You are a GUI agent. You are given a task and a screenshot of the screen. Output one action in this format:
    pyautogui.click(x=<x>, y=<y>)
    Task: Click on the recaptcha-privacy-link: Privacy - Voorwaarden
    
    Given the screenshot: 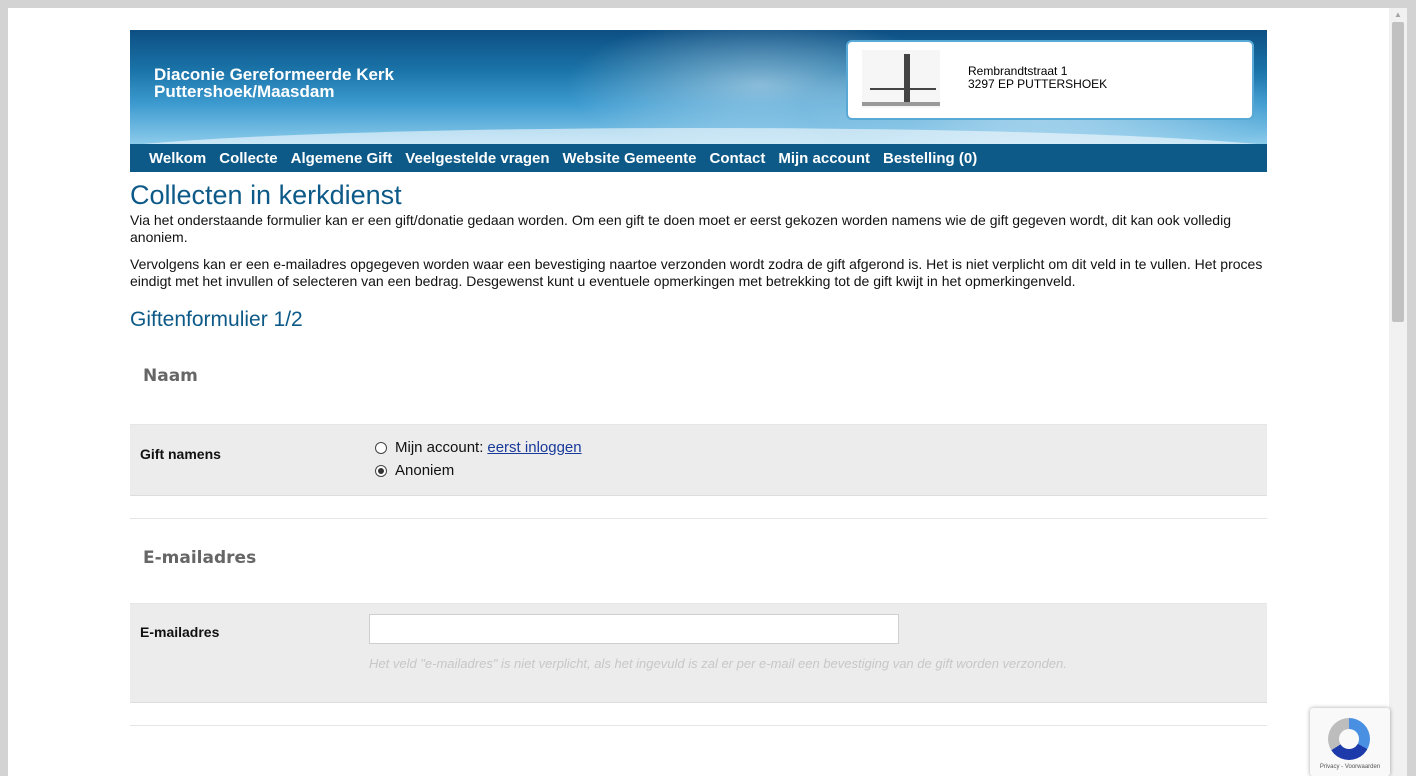 What is the action you would take?
    pyautogui.click(x=1350, y=767)
    